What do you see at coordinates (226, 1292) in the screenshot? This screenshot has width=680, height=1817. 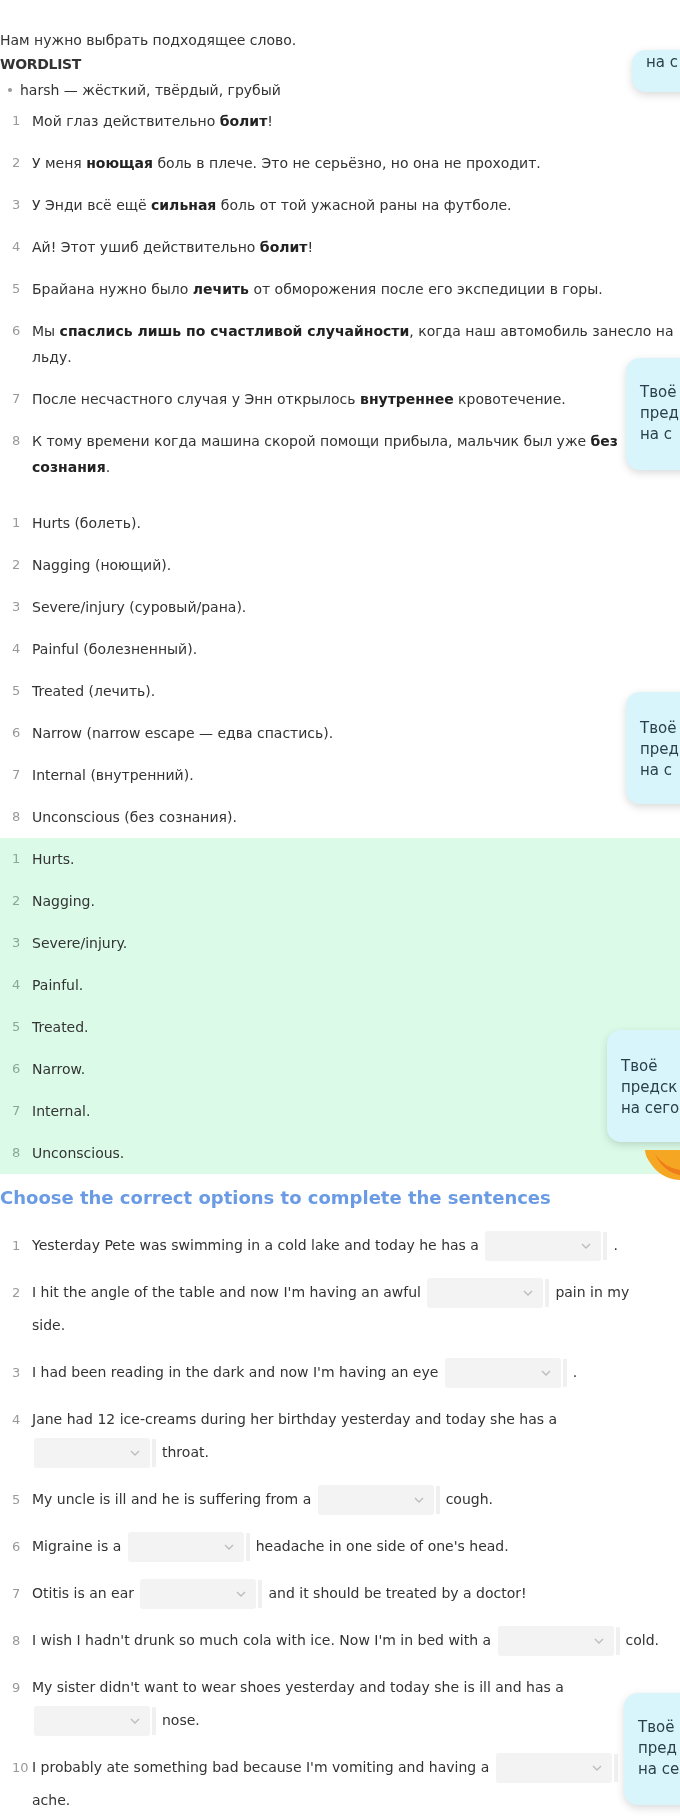 I see `sentence-start: I hit the angle of the table and now I'm having an awful` at bounding box center [226, 1292].